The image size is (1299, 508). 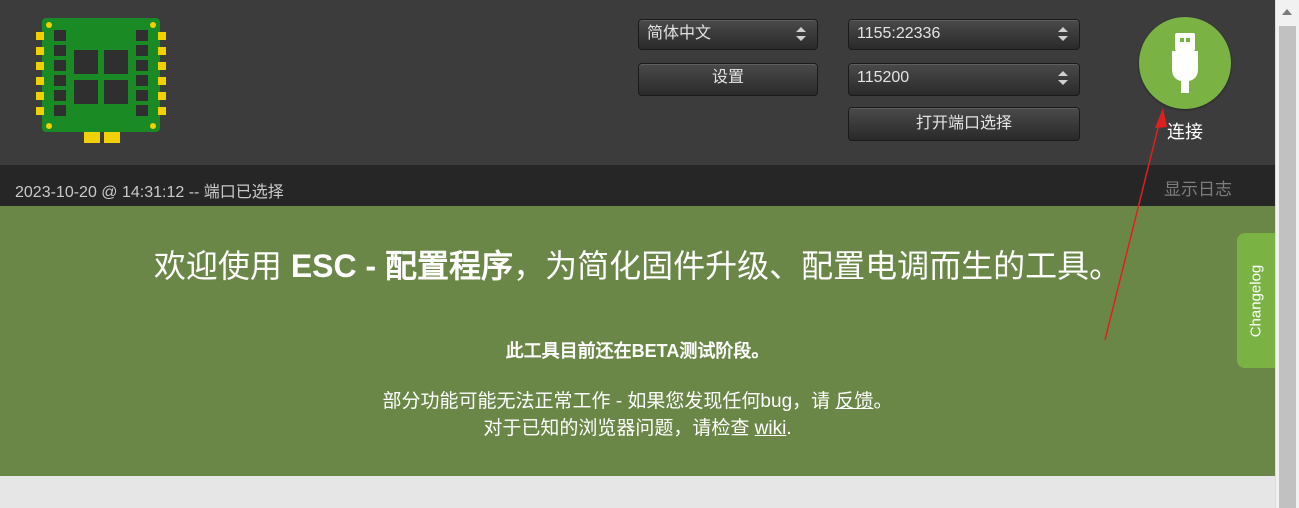 What do you see at coordinates (1198, 187) in the screenshot?
I see `show-log-button: 显示日志` at bounding box center [1198, 187].